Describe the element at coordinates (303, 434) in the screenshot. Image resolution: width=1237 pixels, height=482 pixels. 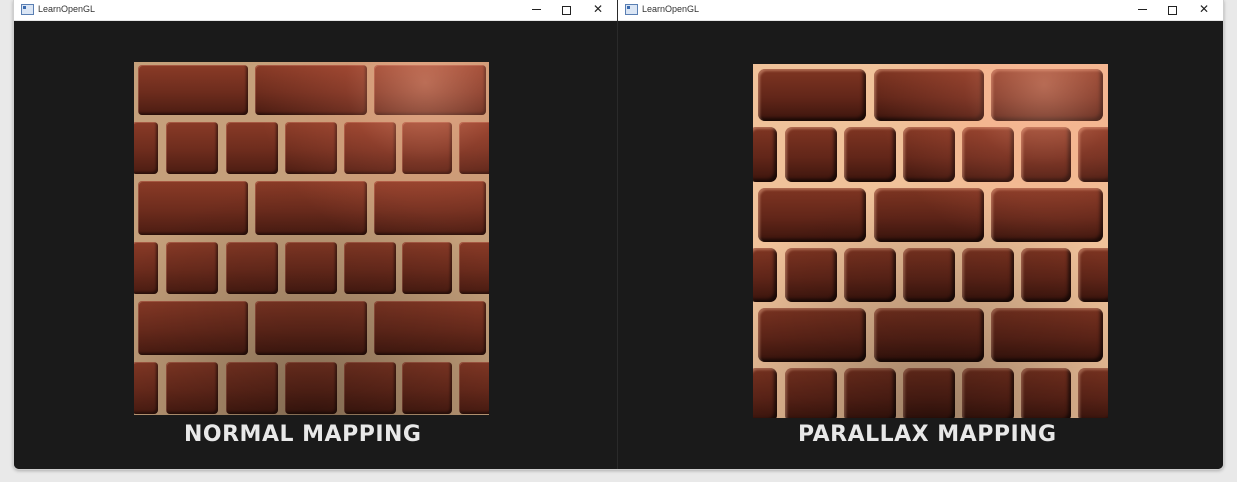
I see `caption-normal-mapping: NORMAL MAPPING` at that location.